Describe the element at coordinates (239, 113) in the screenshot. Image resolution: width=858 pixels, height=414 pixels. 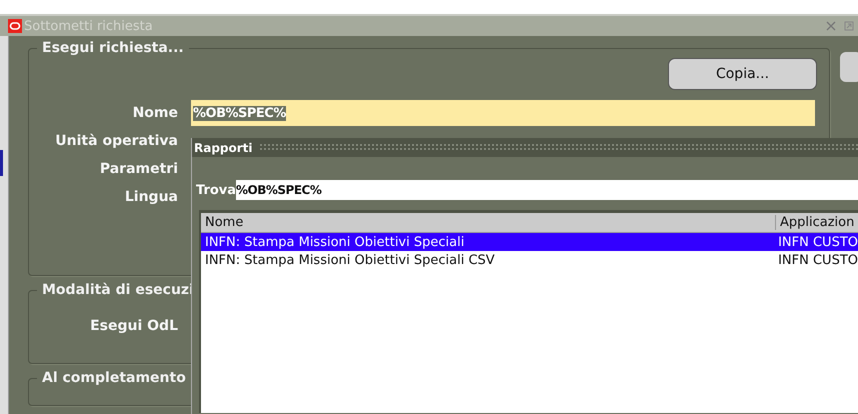
I see `field-value: %OB%SPEC%` at that location.